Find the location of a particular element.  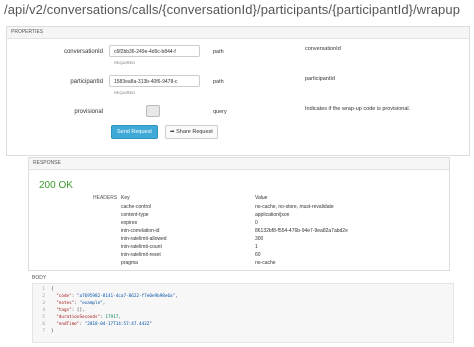

header-key: cache-control is located at coordinates (136, 207).